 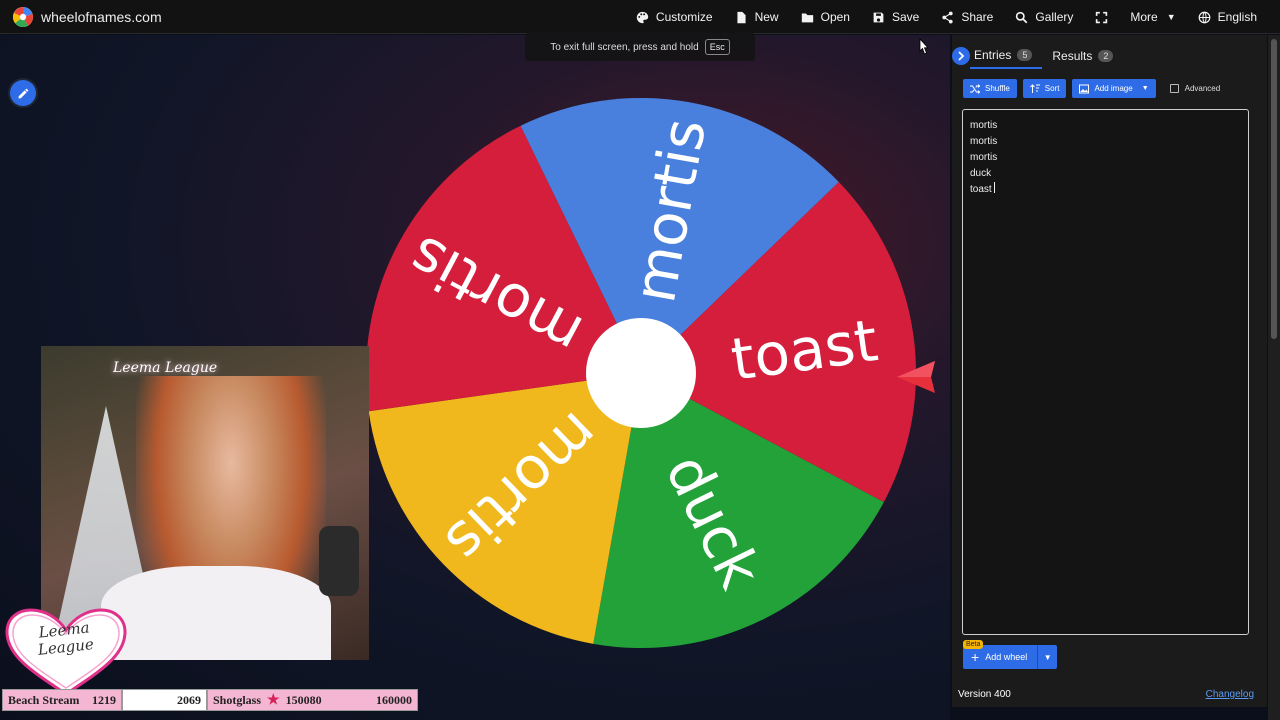 I want to click on shuffle-icon, so click(x=975, y=88).